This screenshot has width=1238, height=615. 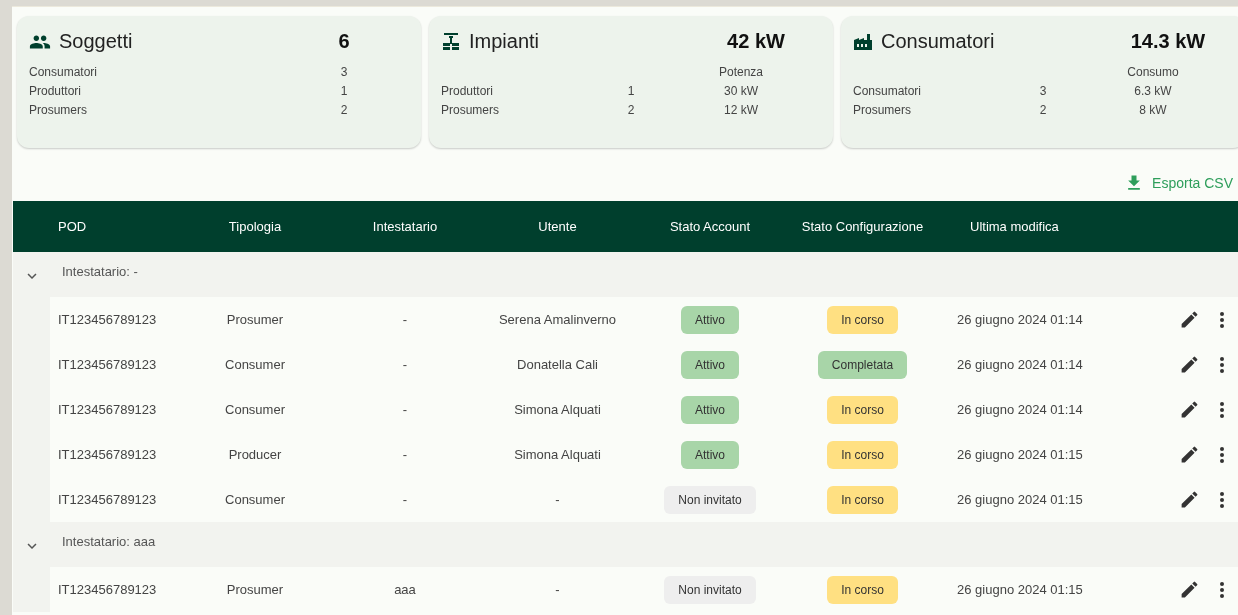 I want to click on column-header: Stato Configurazione, so click(x=862, y=226).